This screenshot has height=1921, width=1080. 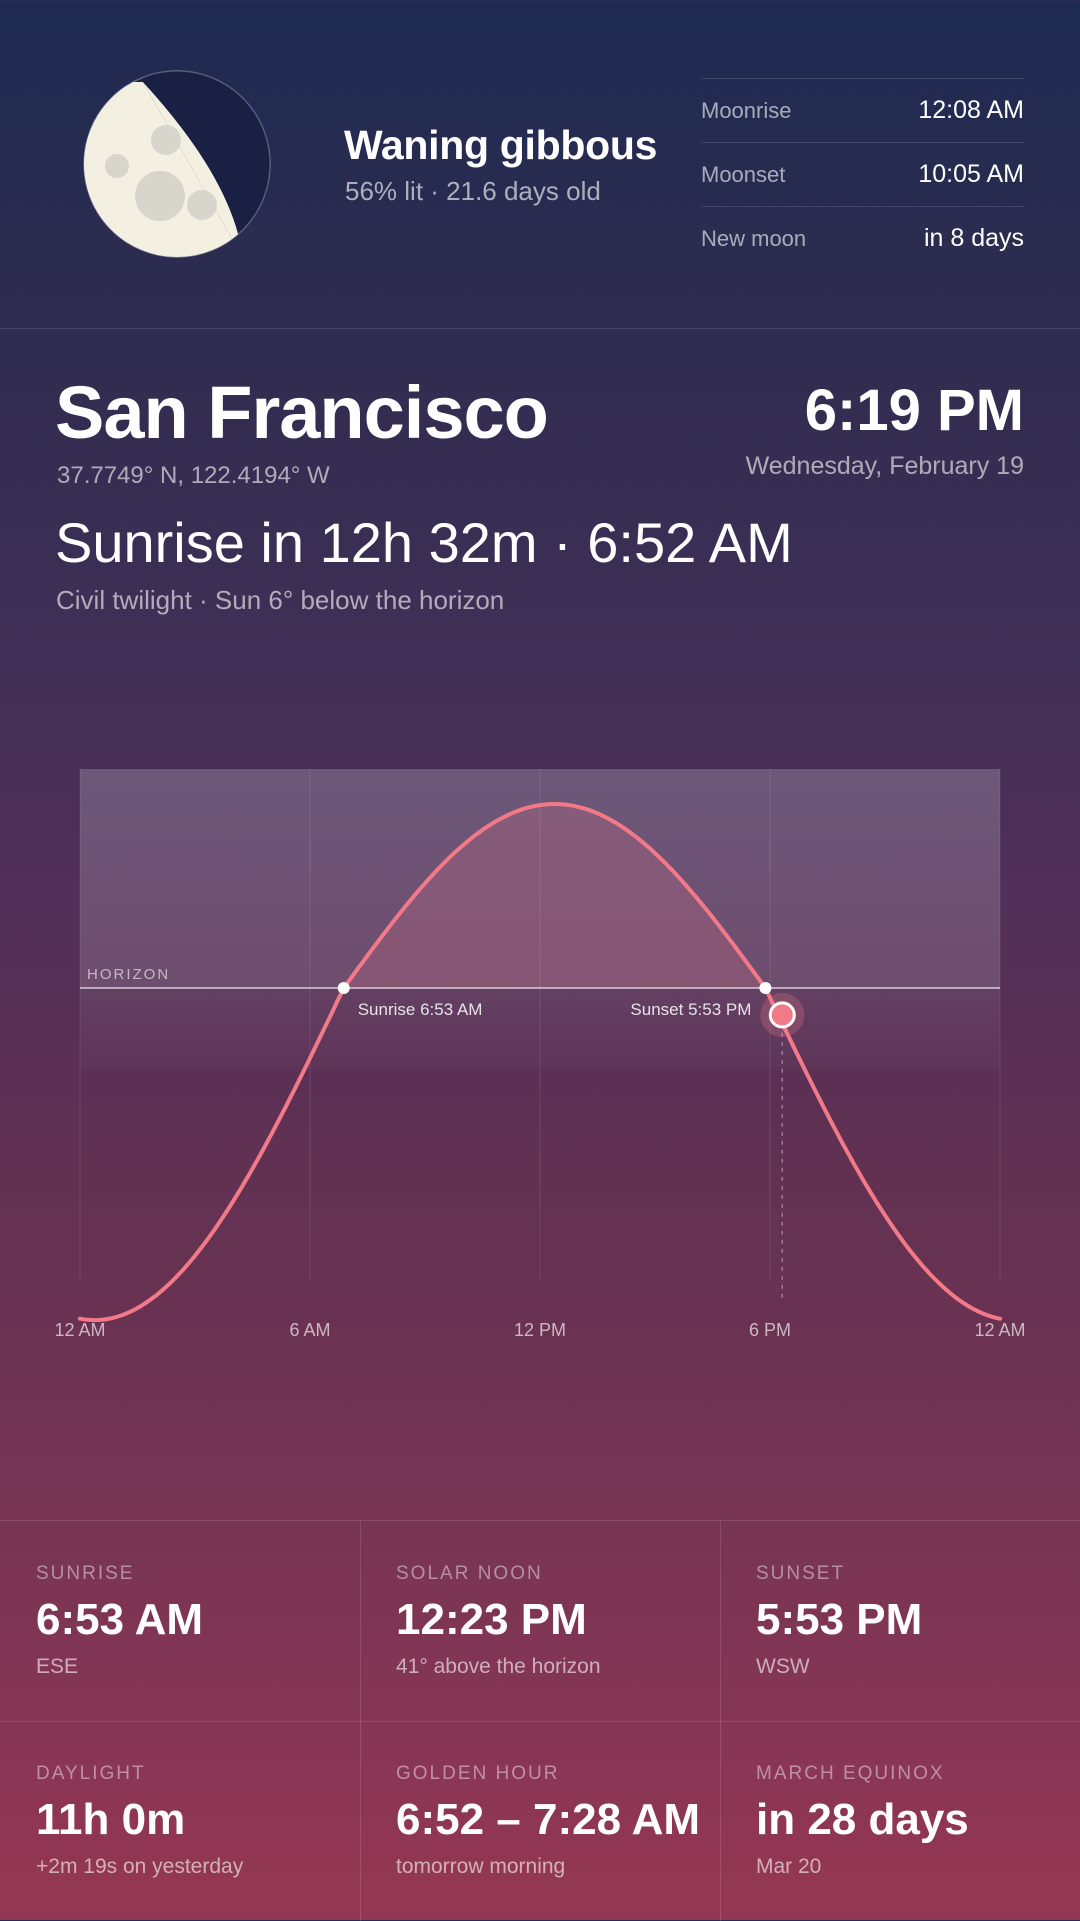 What do you see at coordinates (302, 412) in the screenshot?
I see `city-name: San Francisco` at bounding box center [302, 412].